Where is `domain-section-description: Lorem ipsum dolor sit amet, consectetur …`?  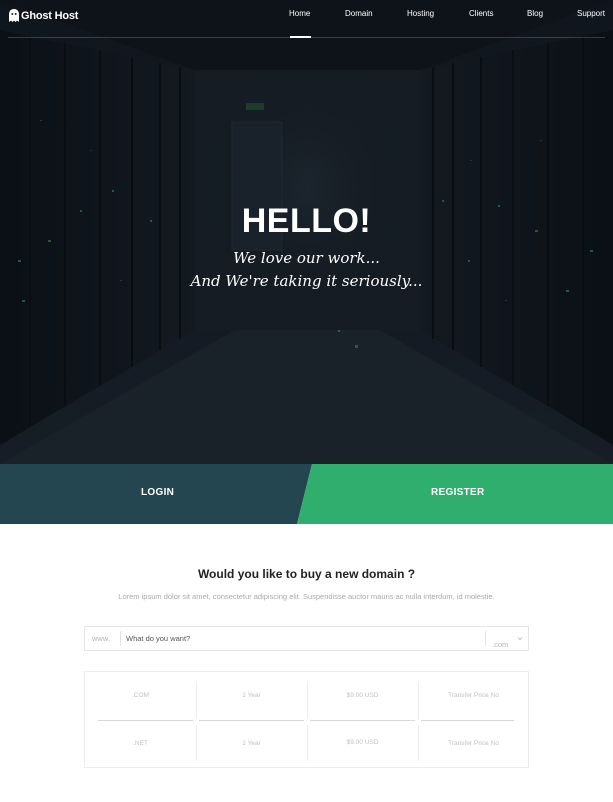 domain-section-description: Lorem ipsum dolor sit amet, consectetur … is located at coordinates (306, 596).